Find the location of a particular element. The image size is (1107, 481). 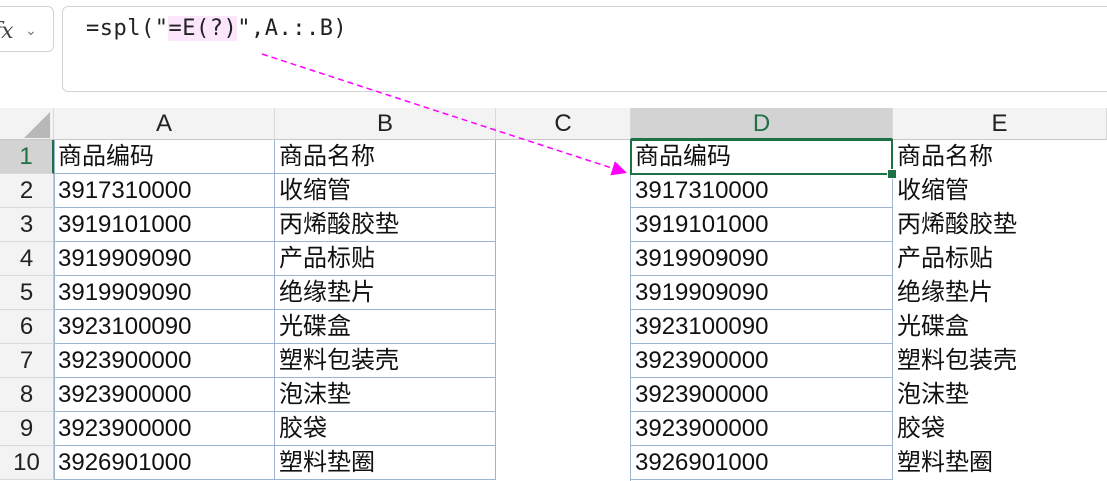

cell-b3: 丙烯酸胶垫 is located at coordinates (385, 225).